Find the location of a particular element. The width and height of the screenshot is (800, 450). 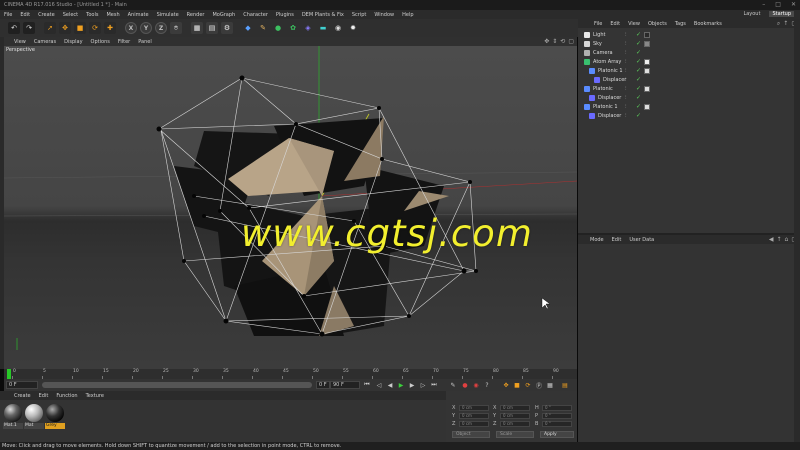

render-view-icon: ▦ is located at coordinates (197, 28).